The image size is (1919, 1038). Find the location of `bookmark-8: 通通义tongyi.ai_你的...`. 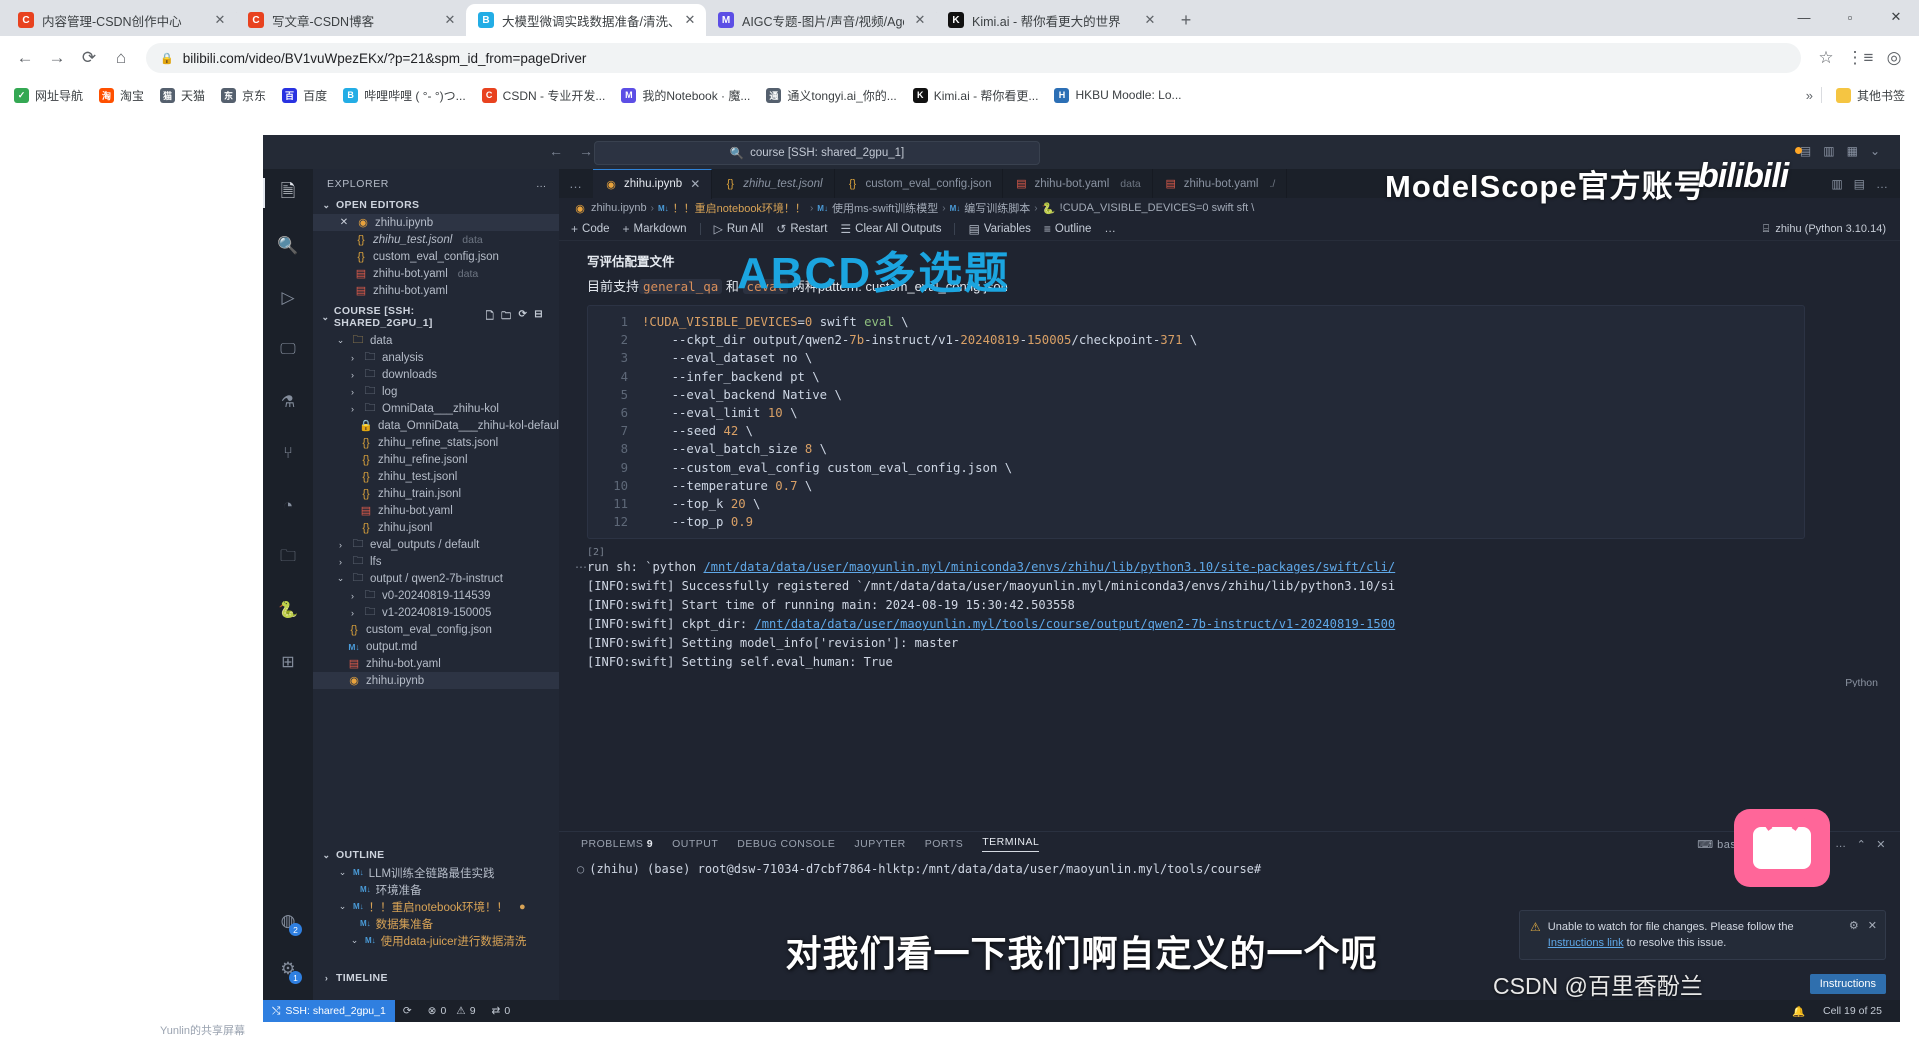

bookmark-8: 通通义tongyi.ai_你的... is located at coordinates (831, 95).